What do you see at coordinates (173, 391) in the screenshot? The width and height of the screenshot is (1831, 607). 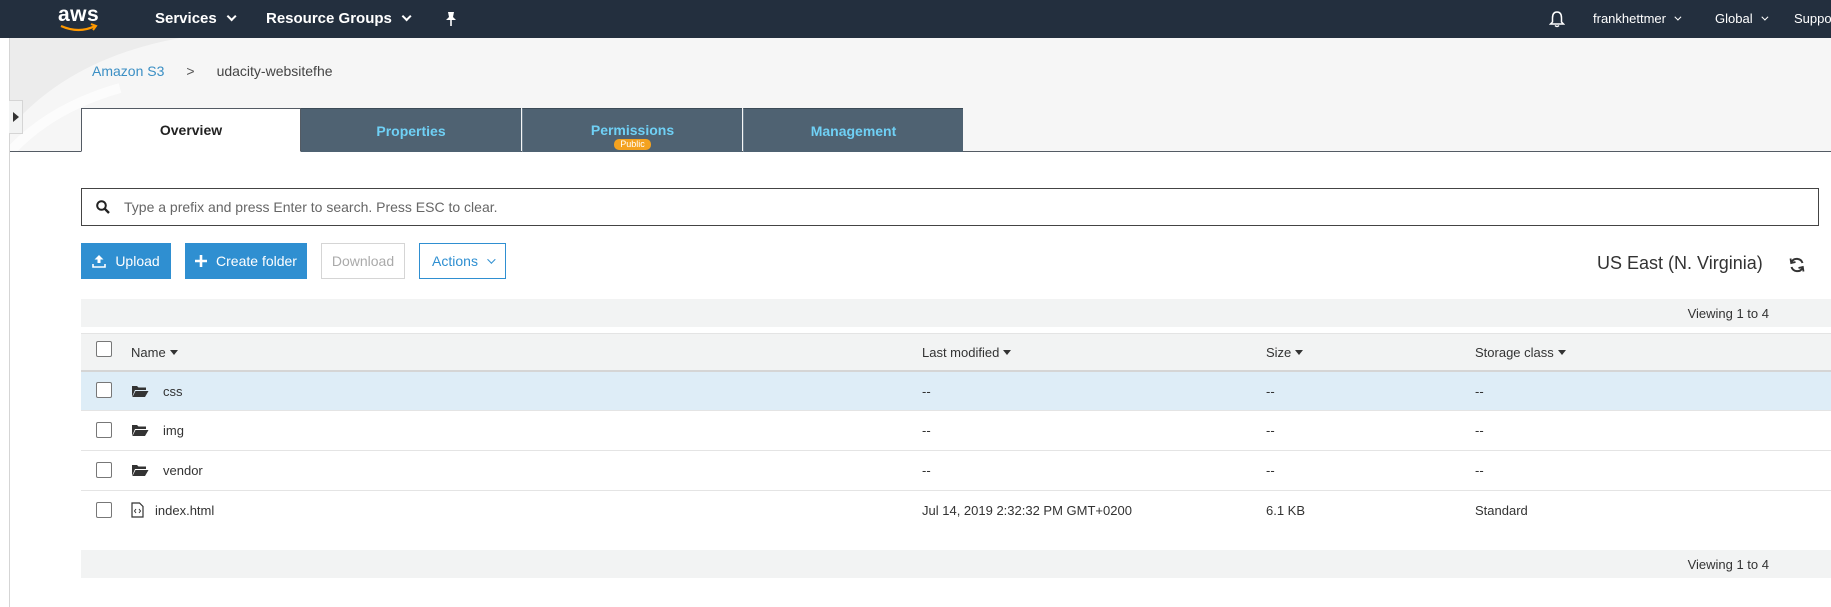 I see `row-name-text: css` at bounding box center [173, 391].